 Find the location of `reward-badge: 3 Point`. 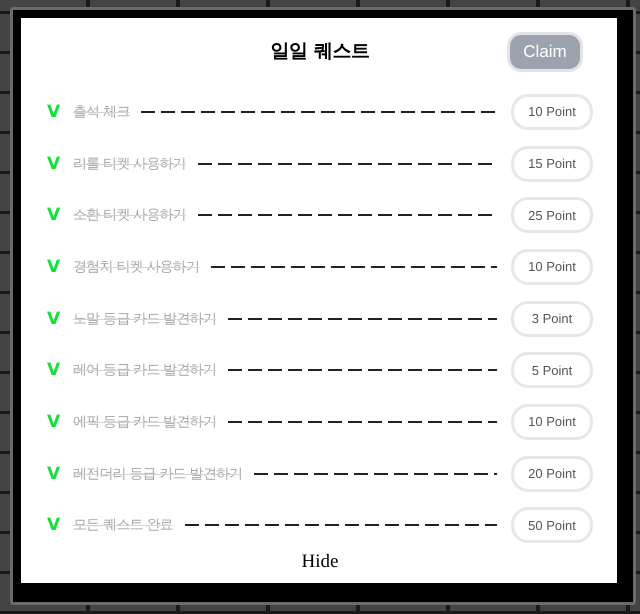

reward-badge: 3 Point is located at coordinates (552, 318).